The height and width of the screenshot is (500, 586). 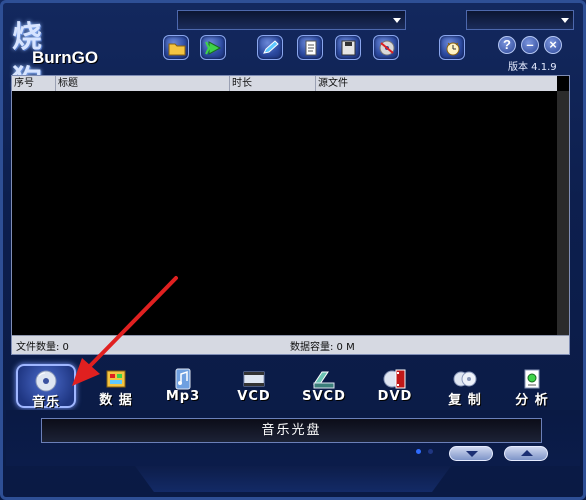 What do you see at coordinates (324, 380) in the screenshot?
I see `svcd-icon` at bounding box center [324, 380].